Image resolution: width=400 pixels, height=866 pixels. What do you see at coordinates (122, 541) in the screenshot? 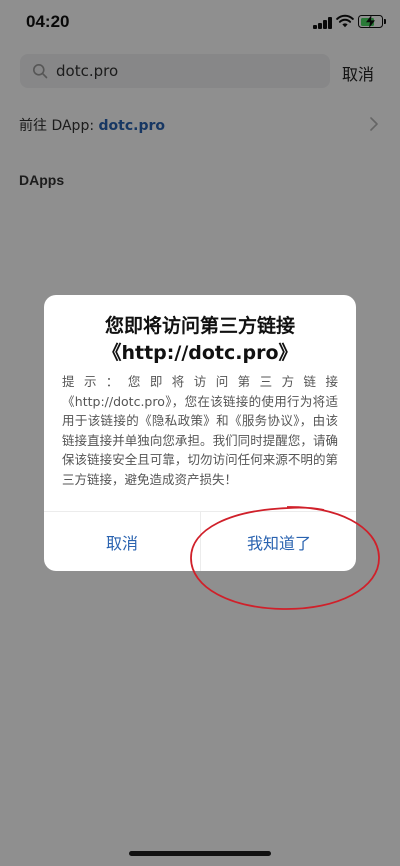
I see `dialog-cancel-button: 取消` at bounding box center [122, 541].